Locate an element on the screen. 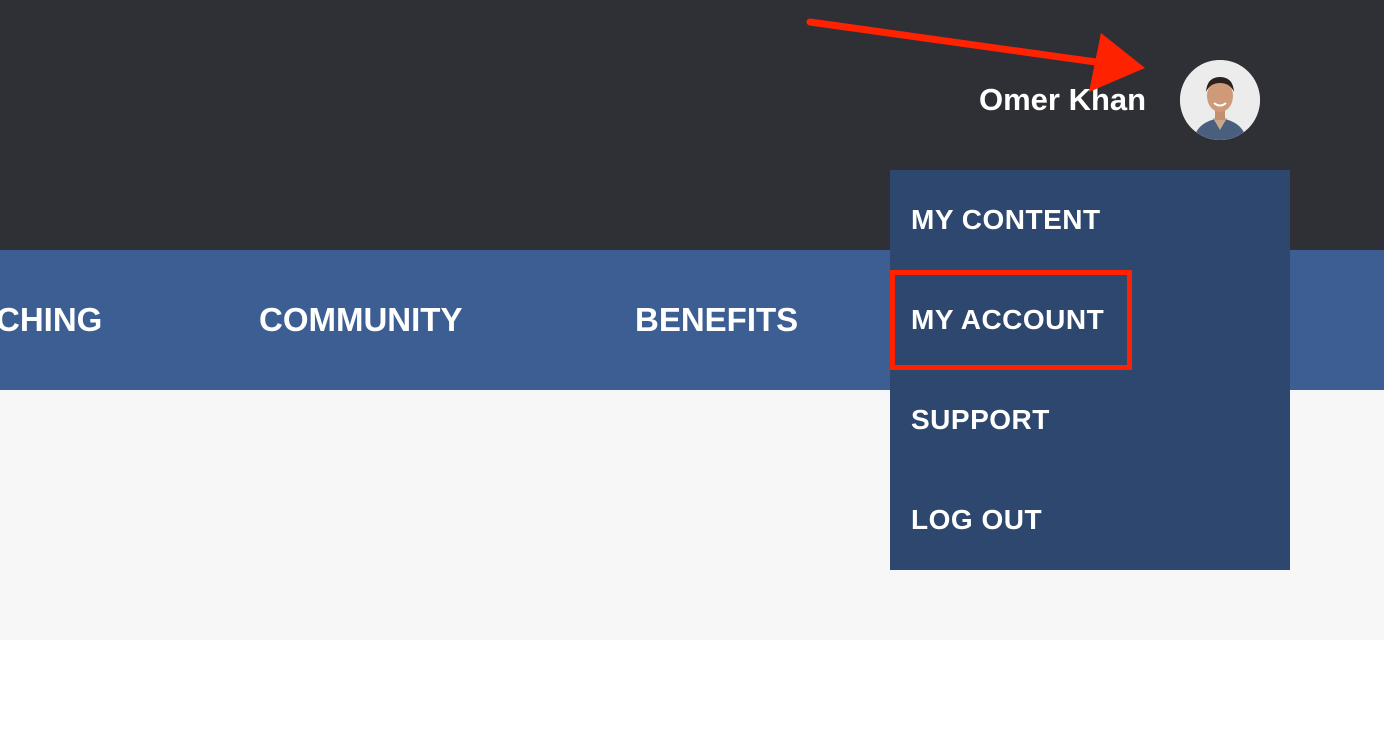 This screenshot has width=1384, height=730. nav-item-community: COMMUNITY is located at coordinates (360, 320).